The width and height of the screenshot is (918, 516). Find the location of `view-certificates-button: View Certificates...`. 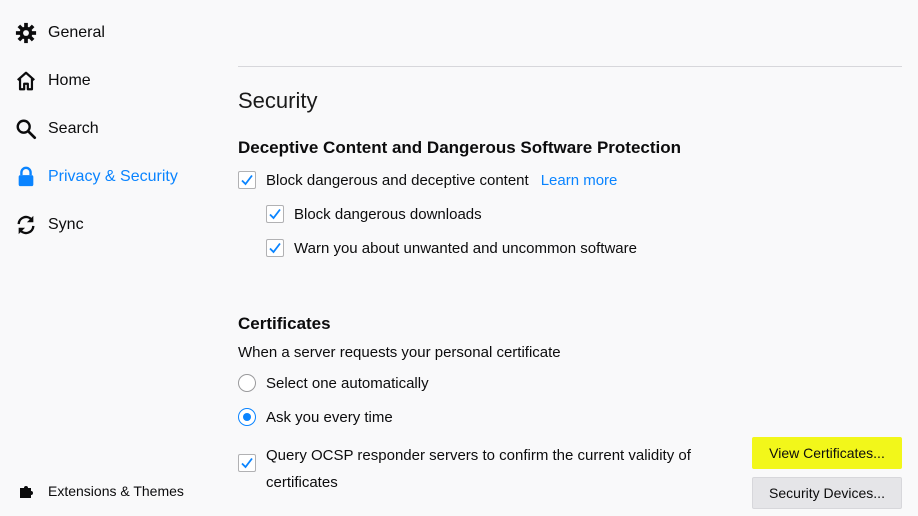

view-certificates-button: View Certificates... is located at coordinates (827, 453).